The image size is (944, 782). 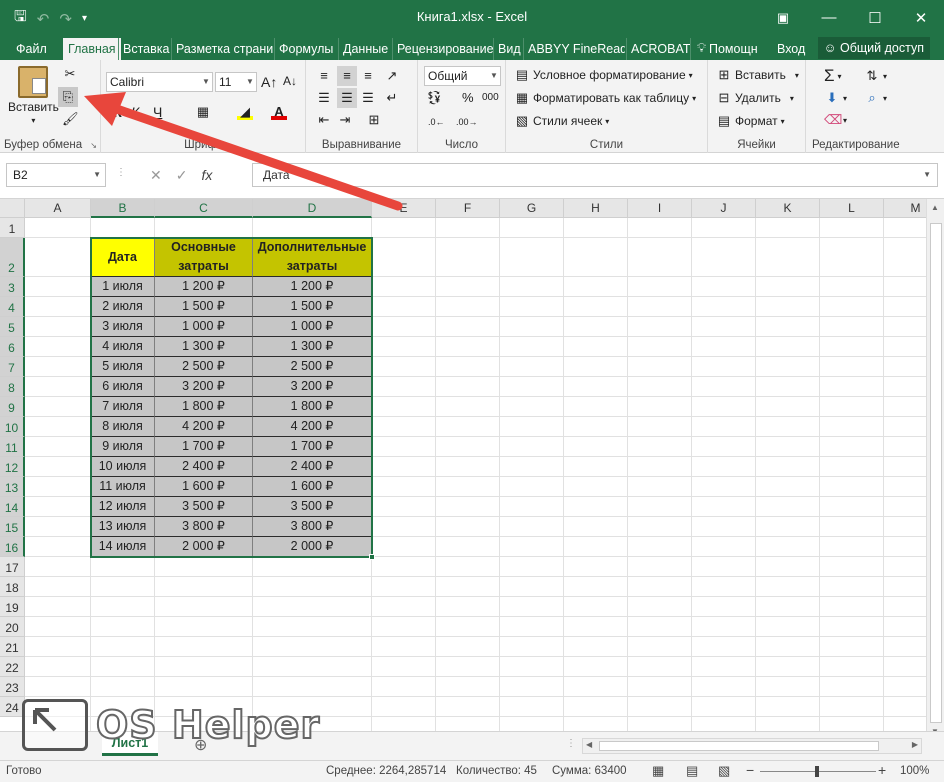 I want to click on zoom-slider-thumb, so click(x=817, y=771).